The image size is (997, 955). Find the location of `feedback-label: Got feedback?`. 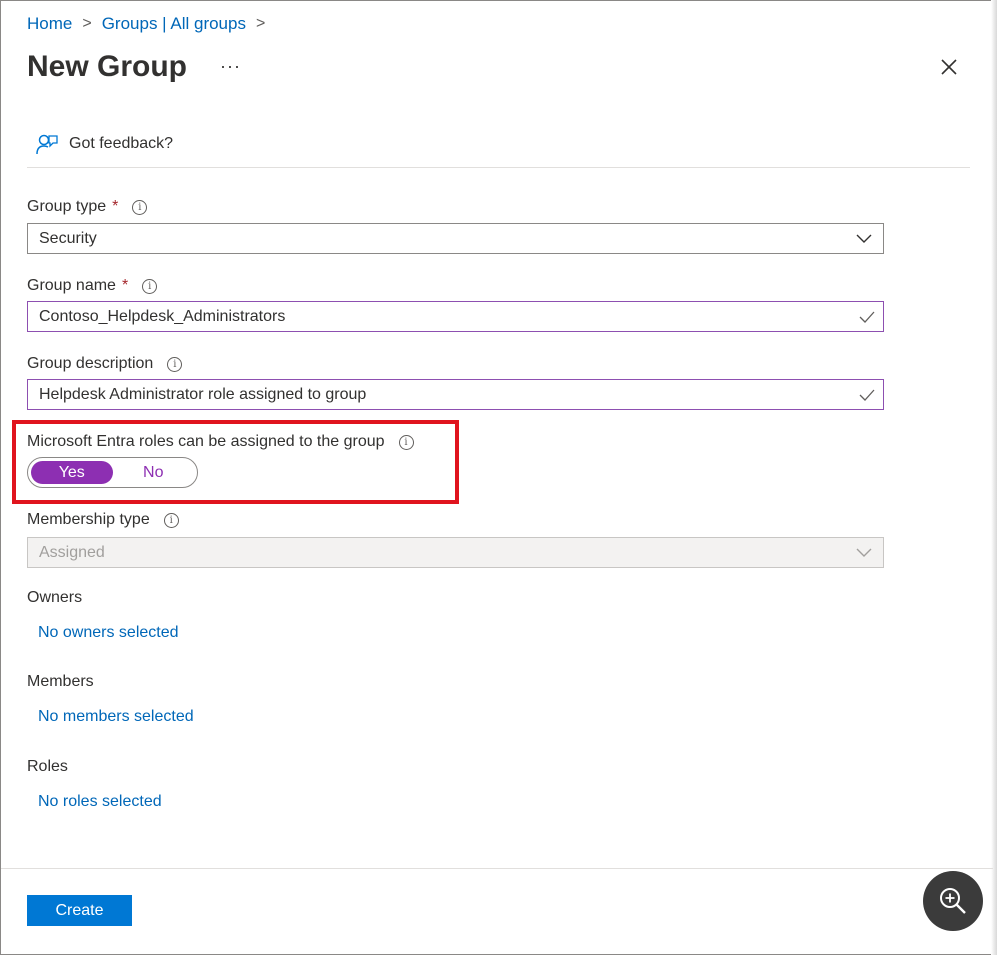

feedback-label: Got feedback? is located at coordinates (121, 143).